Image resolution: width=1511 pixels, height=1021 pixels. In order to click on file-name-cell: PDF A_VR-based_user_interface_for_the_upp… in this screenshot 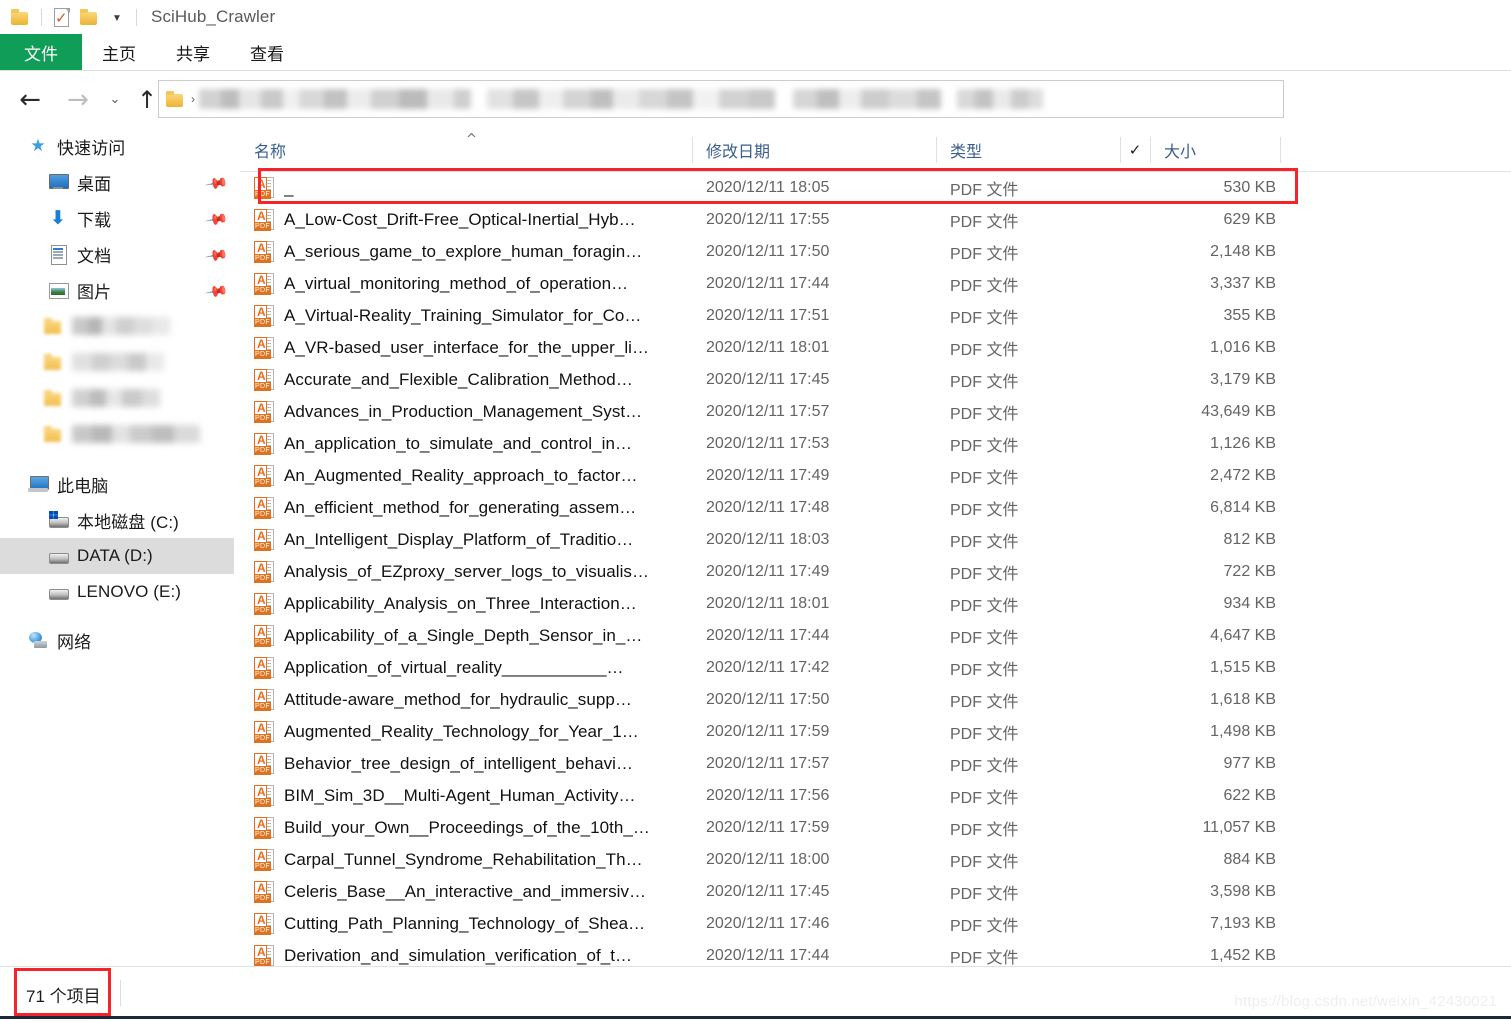, I will do `click(466, 348)`.